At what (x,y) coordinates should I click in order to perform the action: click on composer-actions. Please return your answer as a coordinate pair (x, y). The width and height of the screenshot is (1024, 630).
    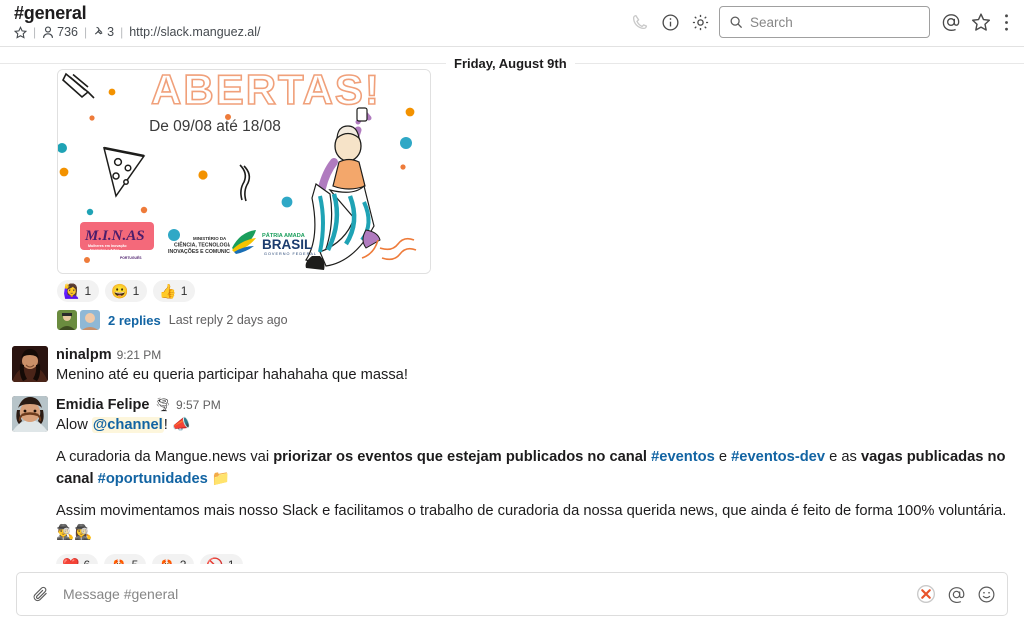
    Looking at the image, I should click on (956, 594).